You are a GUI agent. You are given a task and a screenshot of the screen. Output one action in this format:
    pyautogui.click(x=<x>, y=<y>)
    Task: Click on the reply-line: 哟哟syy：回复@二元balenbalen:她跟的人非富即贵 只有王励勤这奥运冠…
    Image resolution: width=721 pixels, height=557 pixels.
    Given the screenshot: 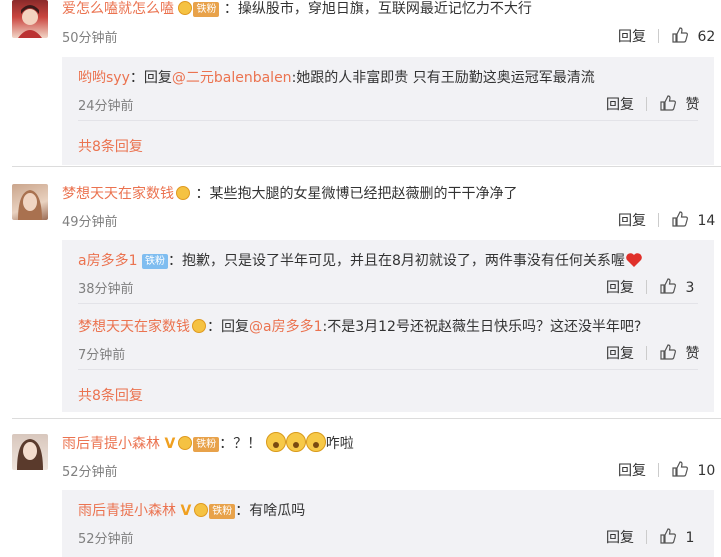 What is the action you would take?
    pyautogui.click(x=336, y=77)
    